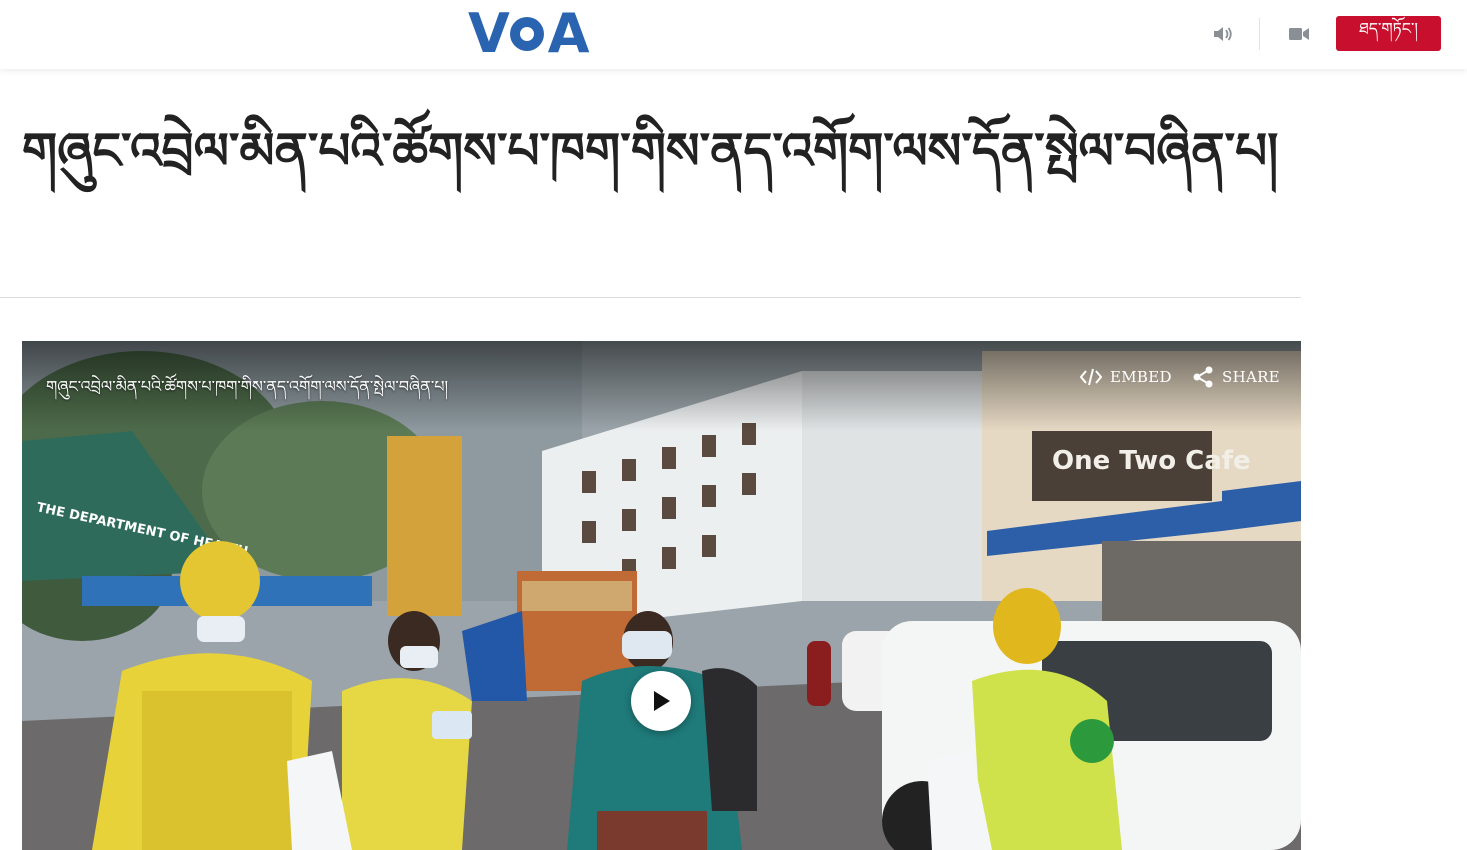  I want to click on speaker-icon, so click(1223, 34).